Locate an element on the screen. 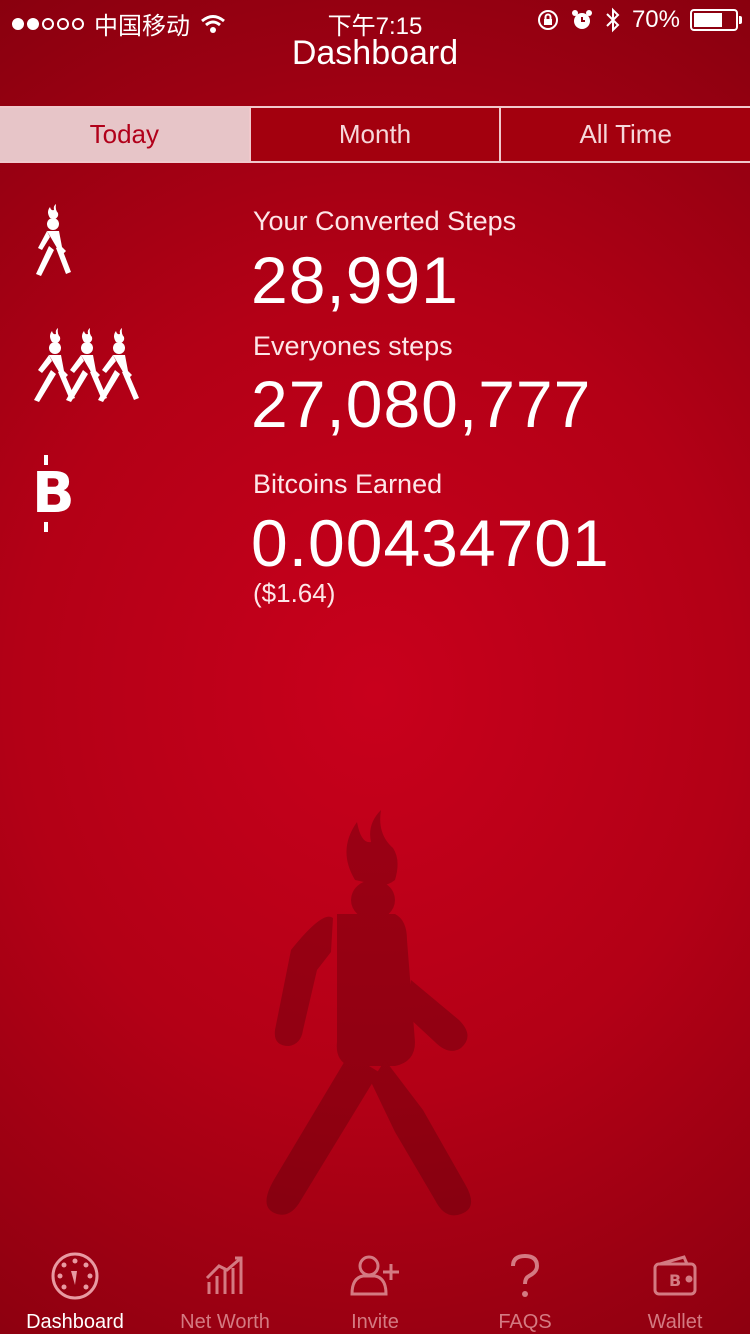 This screenshot has width=750, height=1334. tab-month: Month is located at coordinates (374, 134).